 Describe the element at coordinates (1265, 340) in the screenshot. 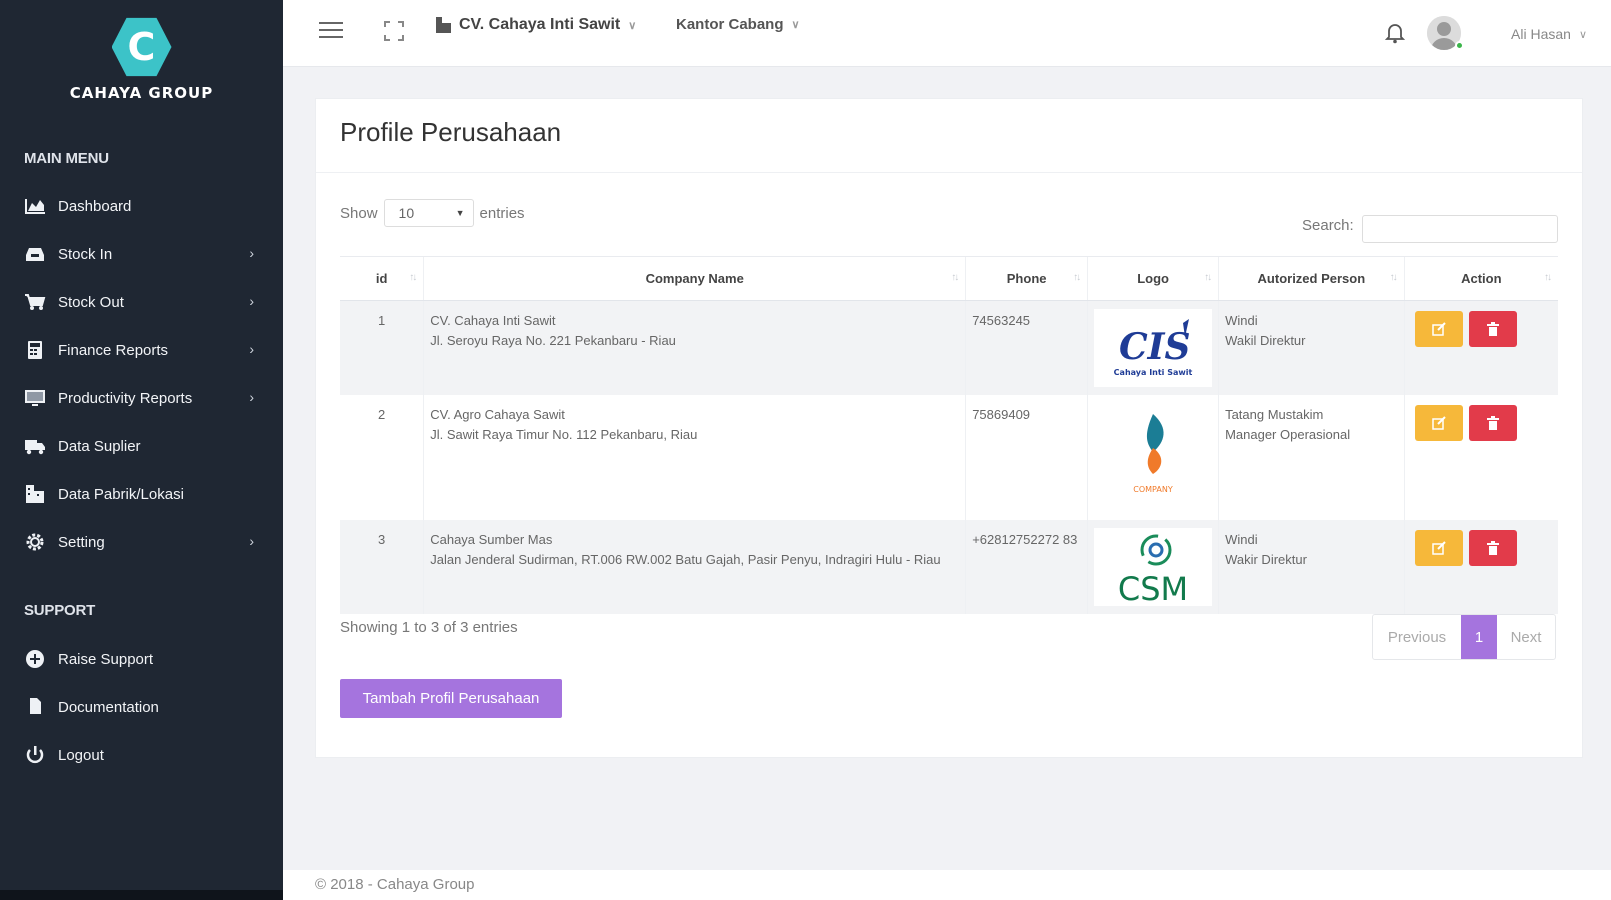

I see `person-position: Wakil Direktur` at that location.